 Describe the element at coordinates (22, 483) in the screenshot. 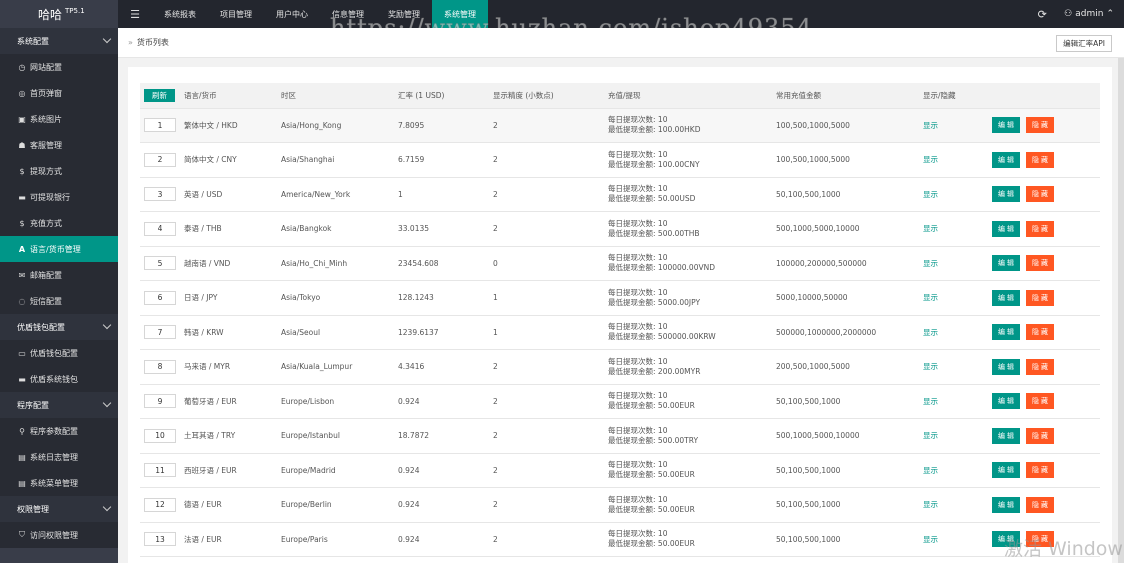

I see `sidebar-item-icon: ▤` at that location.